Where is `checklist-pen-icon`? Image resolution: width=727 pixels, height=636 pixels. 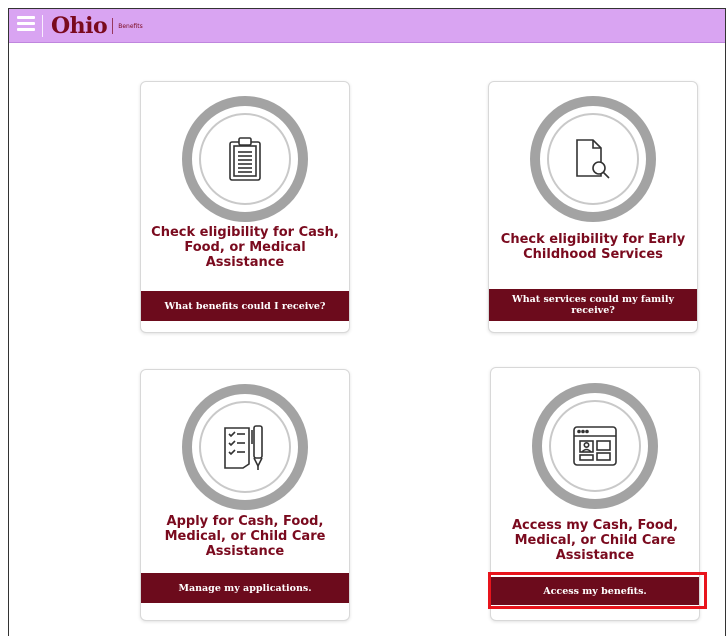 checklist-pen-icon is located at coordinates (243, 447).